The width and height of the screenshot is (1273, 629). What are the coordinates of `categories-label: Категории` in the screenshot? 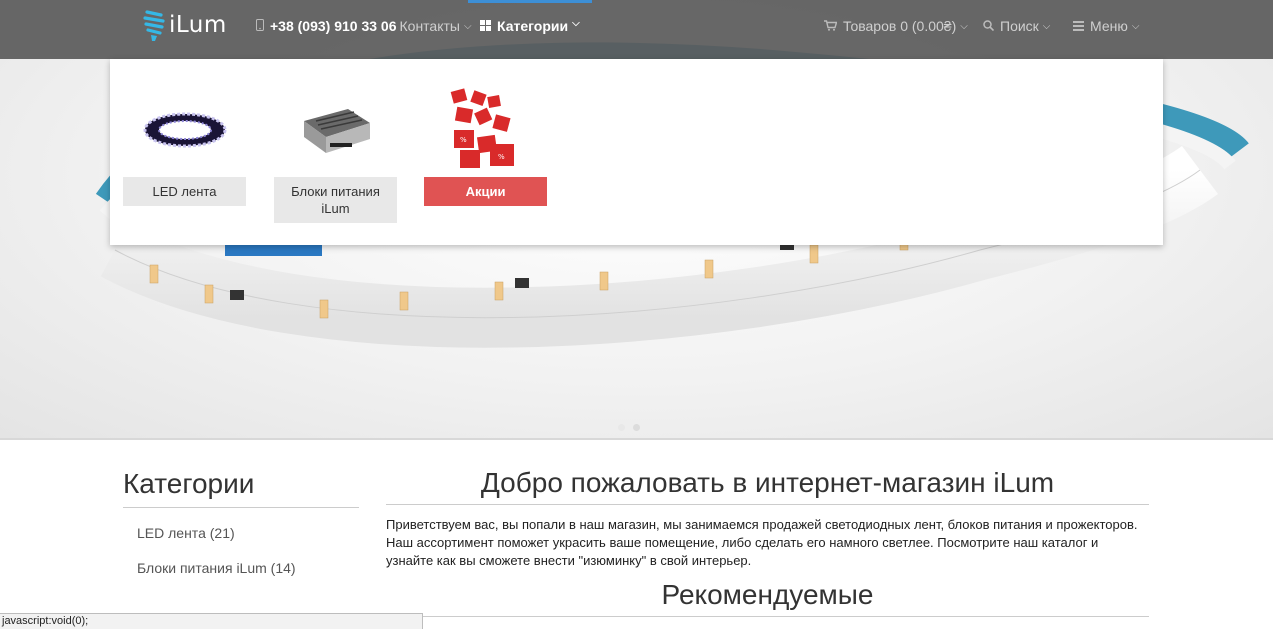 It's located at (533, 26).